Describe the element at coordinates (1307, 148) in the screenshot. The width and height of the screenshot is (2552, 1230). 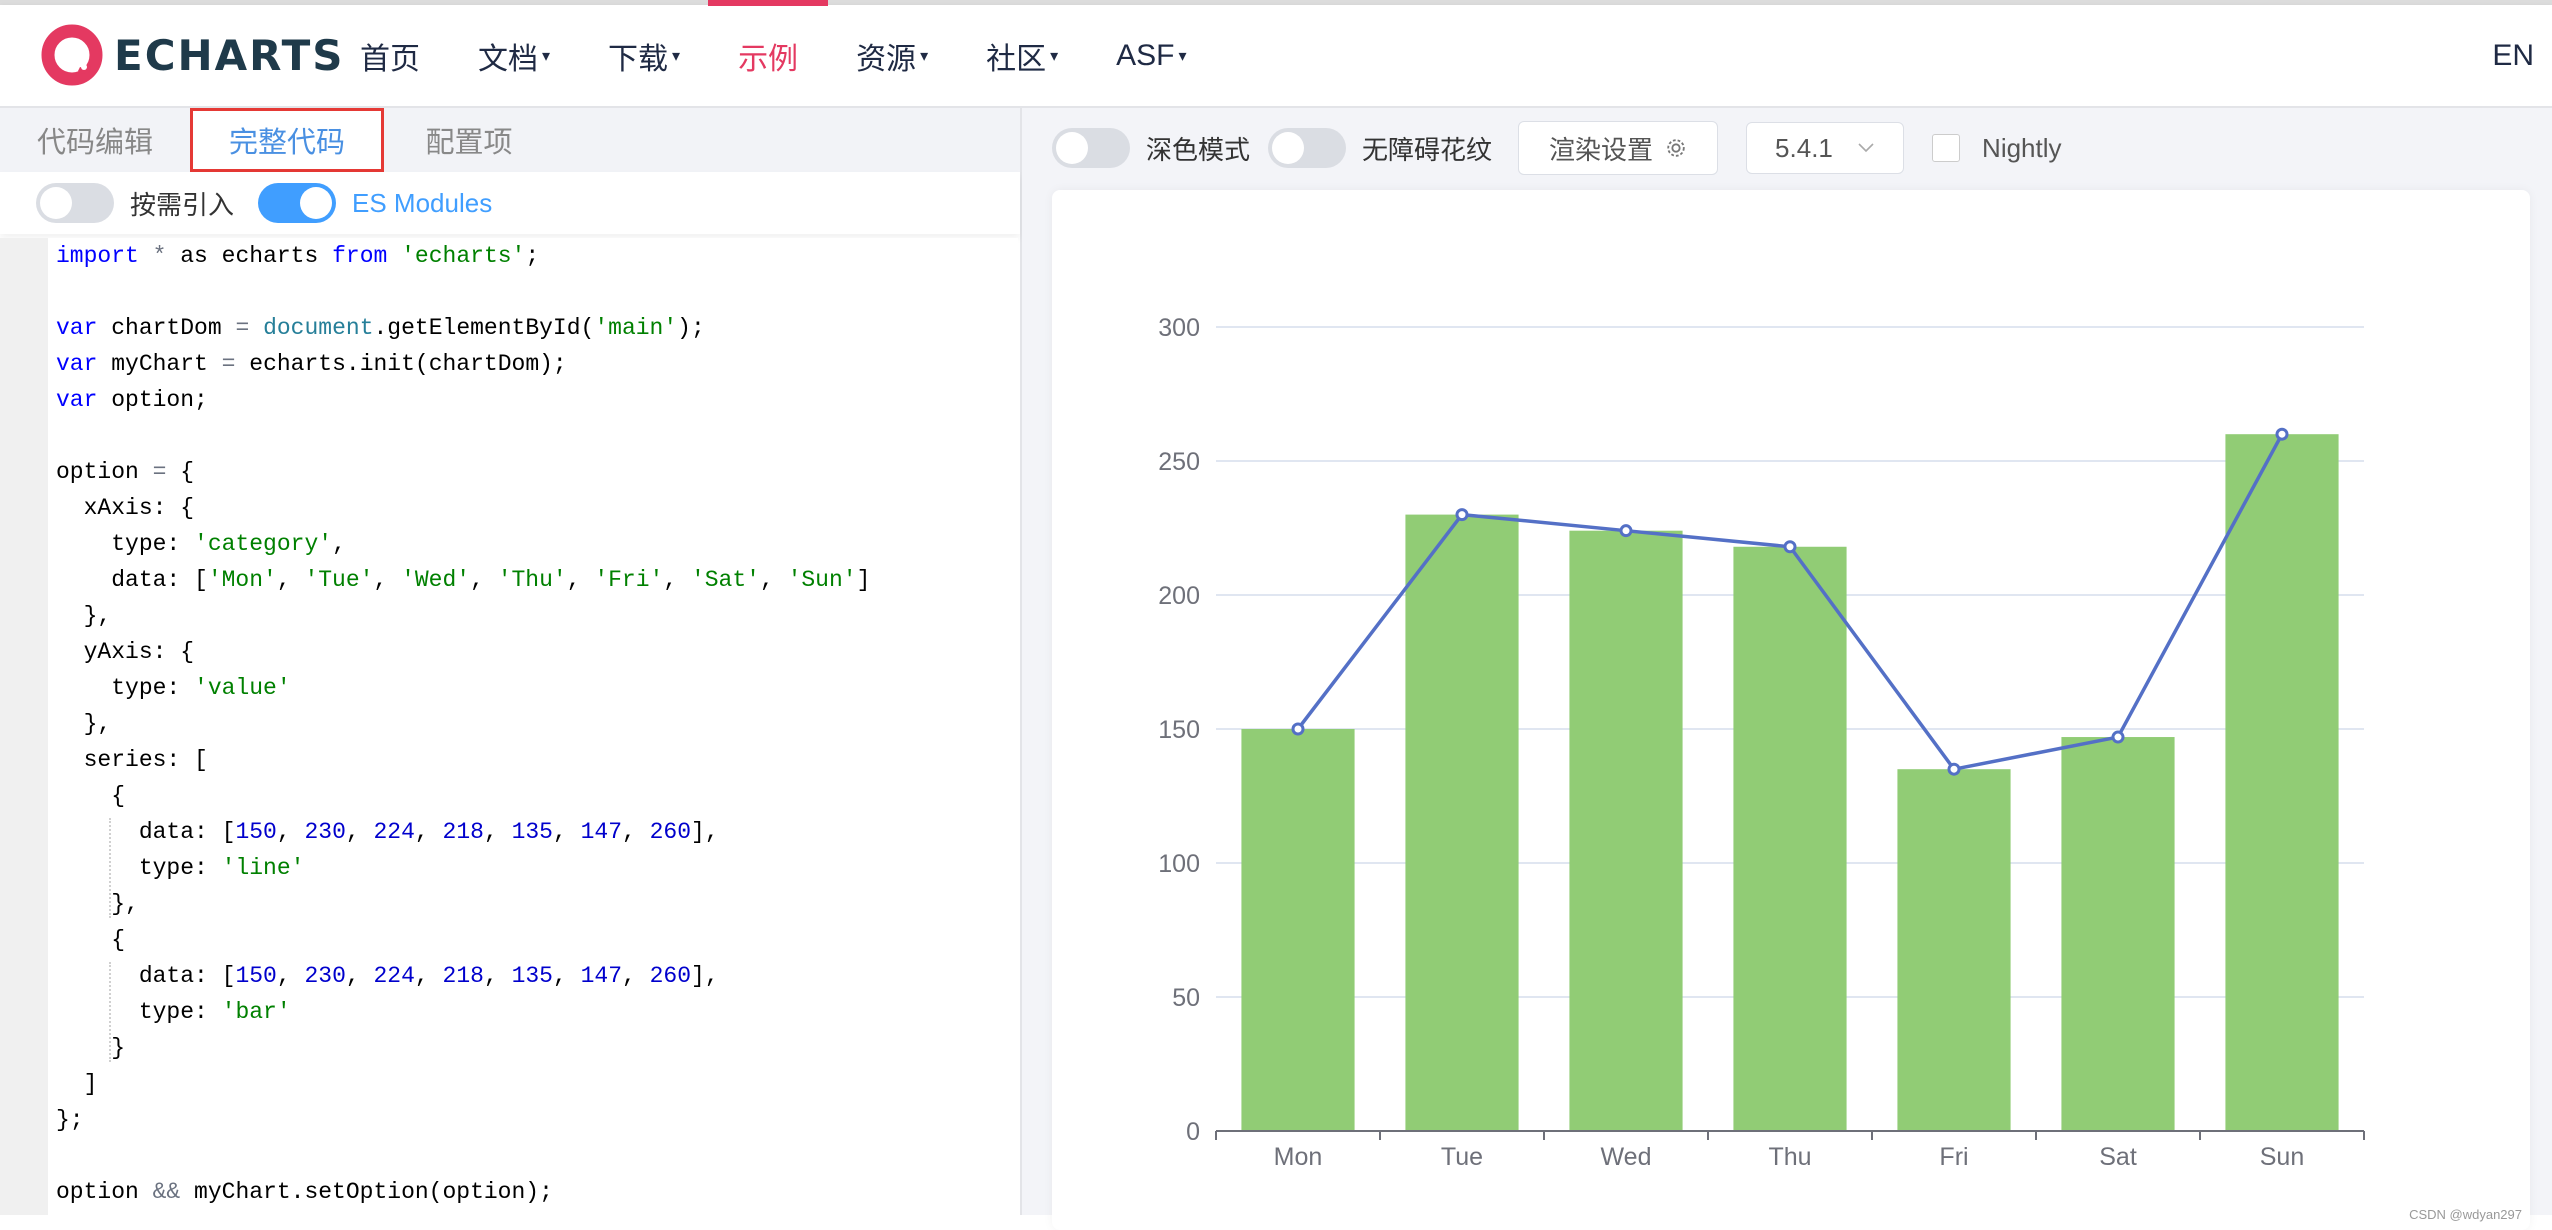
I see `decal-toggle` at that location.